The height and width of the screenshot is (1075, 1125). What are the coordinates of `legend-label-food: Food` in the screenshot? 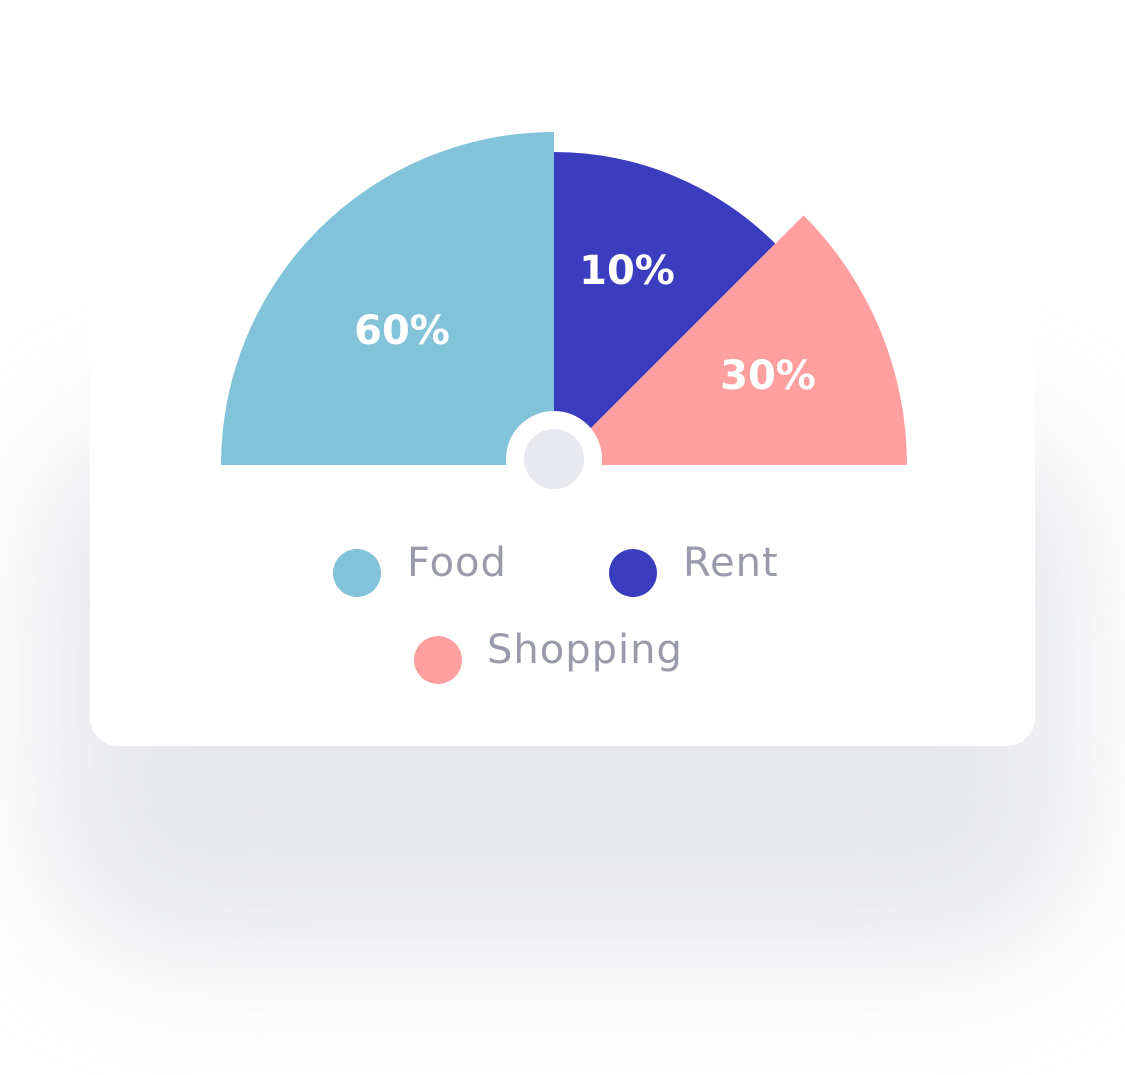 It's located at (457, 563).